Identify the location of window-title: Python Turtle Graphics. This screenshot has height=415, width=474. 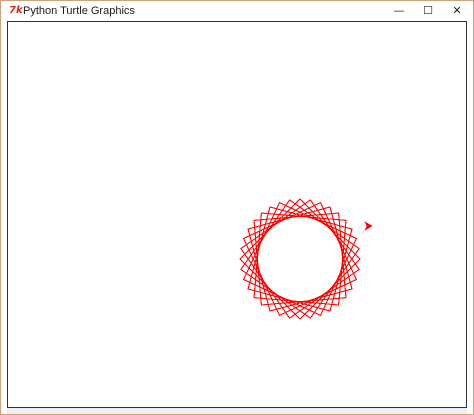
(79, 11).